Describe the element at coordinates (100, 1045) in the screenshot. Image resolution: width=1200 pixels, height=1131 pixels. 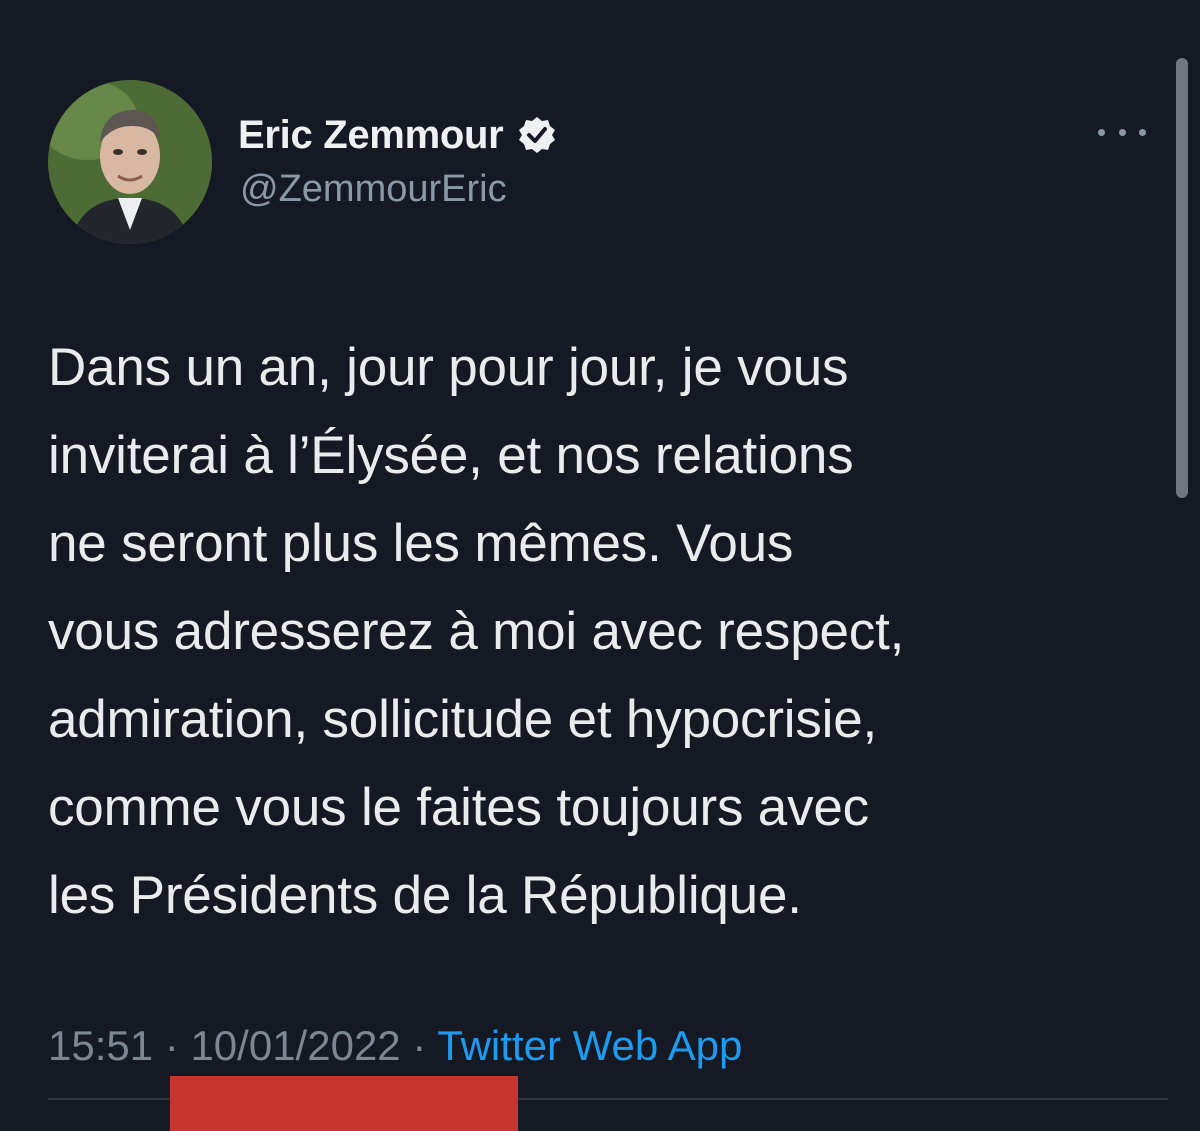
I see `tweet-time: 15:51` at that location.